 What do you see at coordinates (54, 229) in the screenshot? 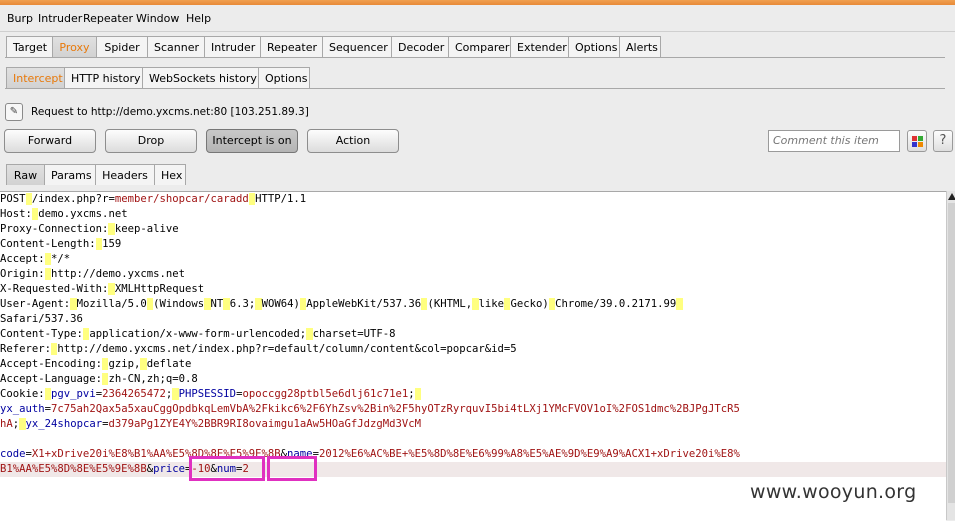
I see `request-token: Proxy-Connection:` at bounding box center [54, 229].